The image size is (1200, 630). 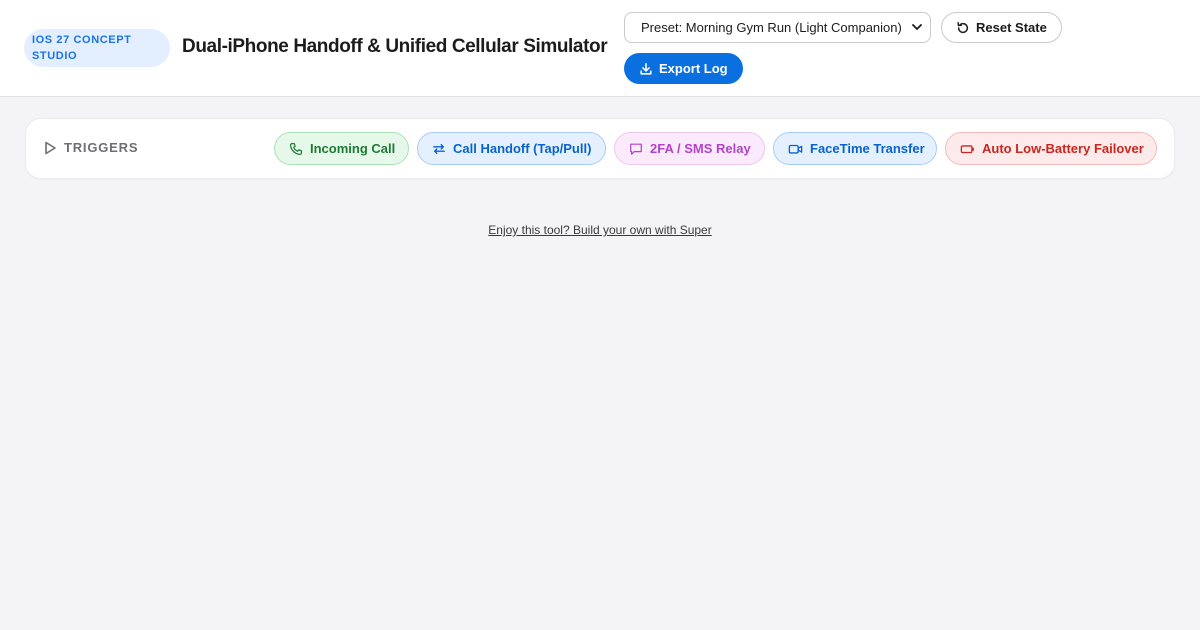 I want to click on chevron-down-icon, so click(x=917, y=27).